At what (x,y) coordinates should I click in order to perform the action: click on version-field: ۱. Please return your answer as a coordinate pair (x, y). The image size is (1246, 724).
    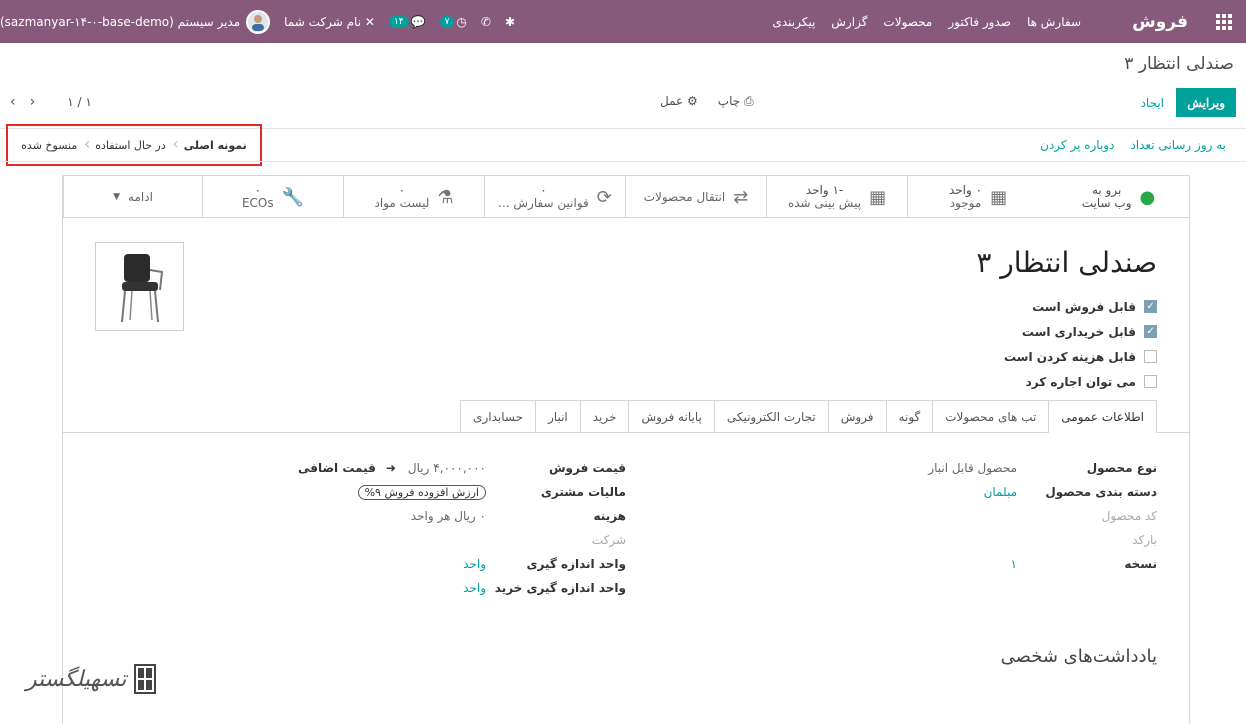
    Looking at the image, I should click on (1014, 564).